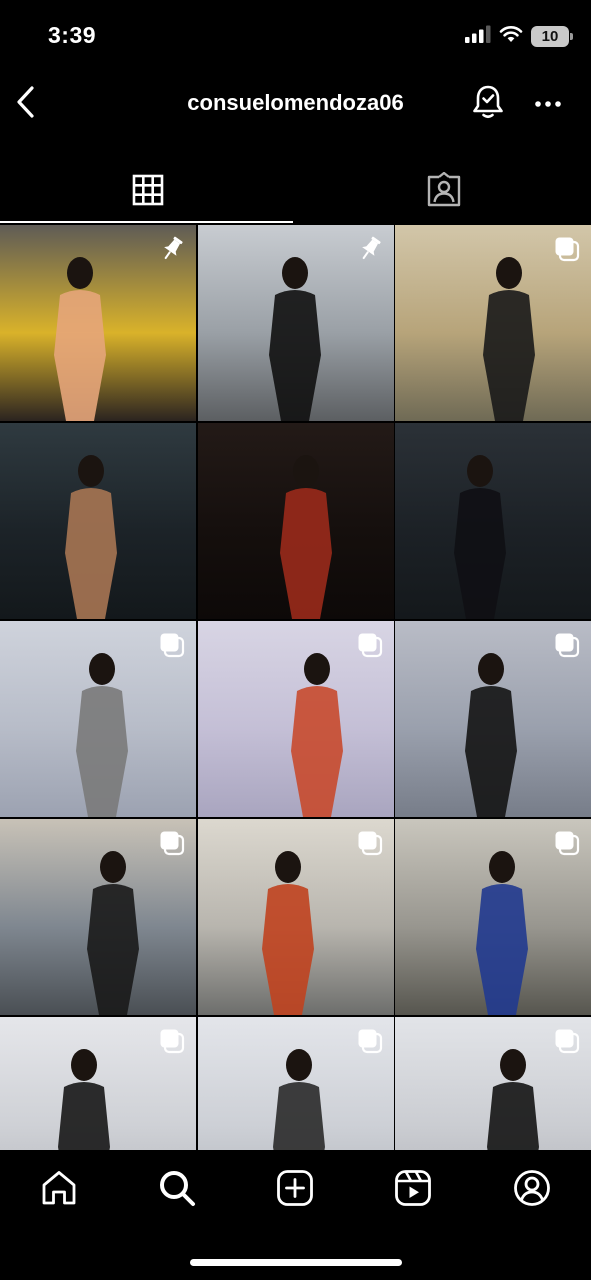 This screenshot has height=1280, width=591. I want to click on nav-home-button, so click(59, 1190).